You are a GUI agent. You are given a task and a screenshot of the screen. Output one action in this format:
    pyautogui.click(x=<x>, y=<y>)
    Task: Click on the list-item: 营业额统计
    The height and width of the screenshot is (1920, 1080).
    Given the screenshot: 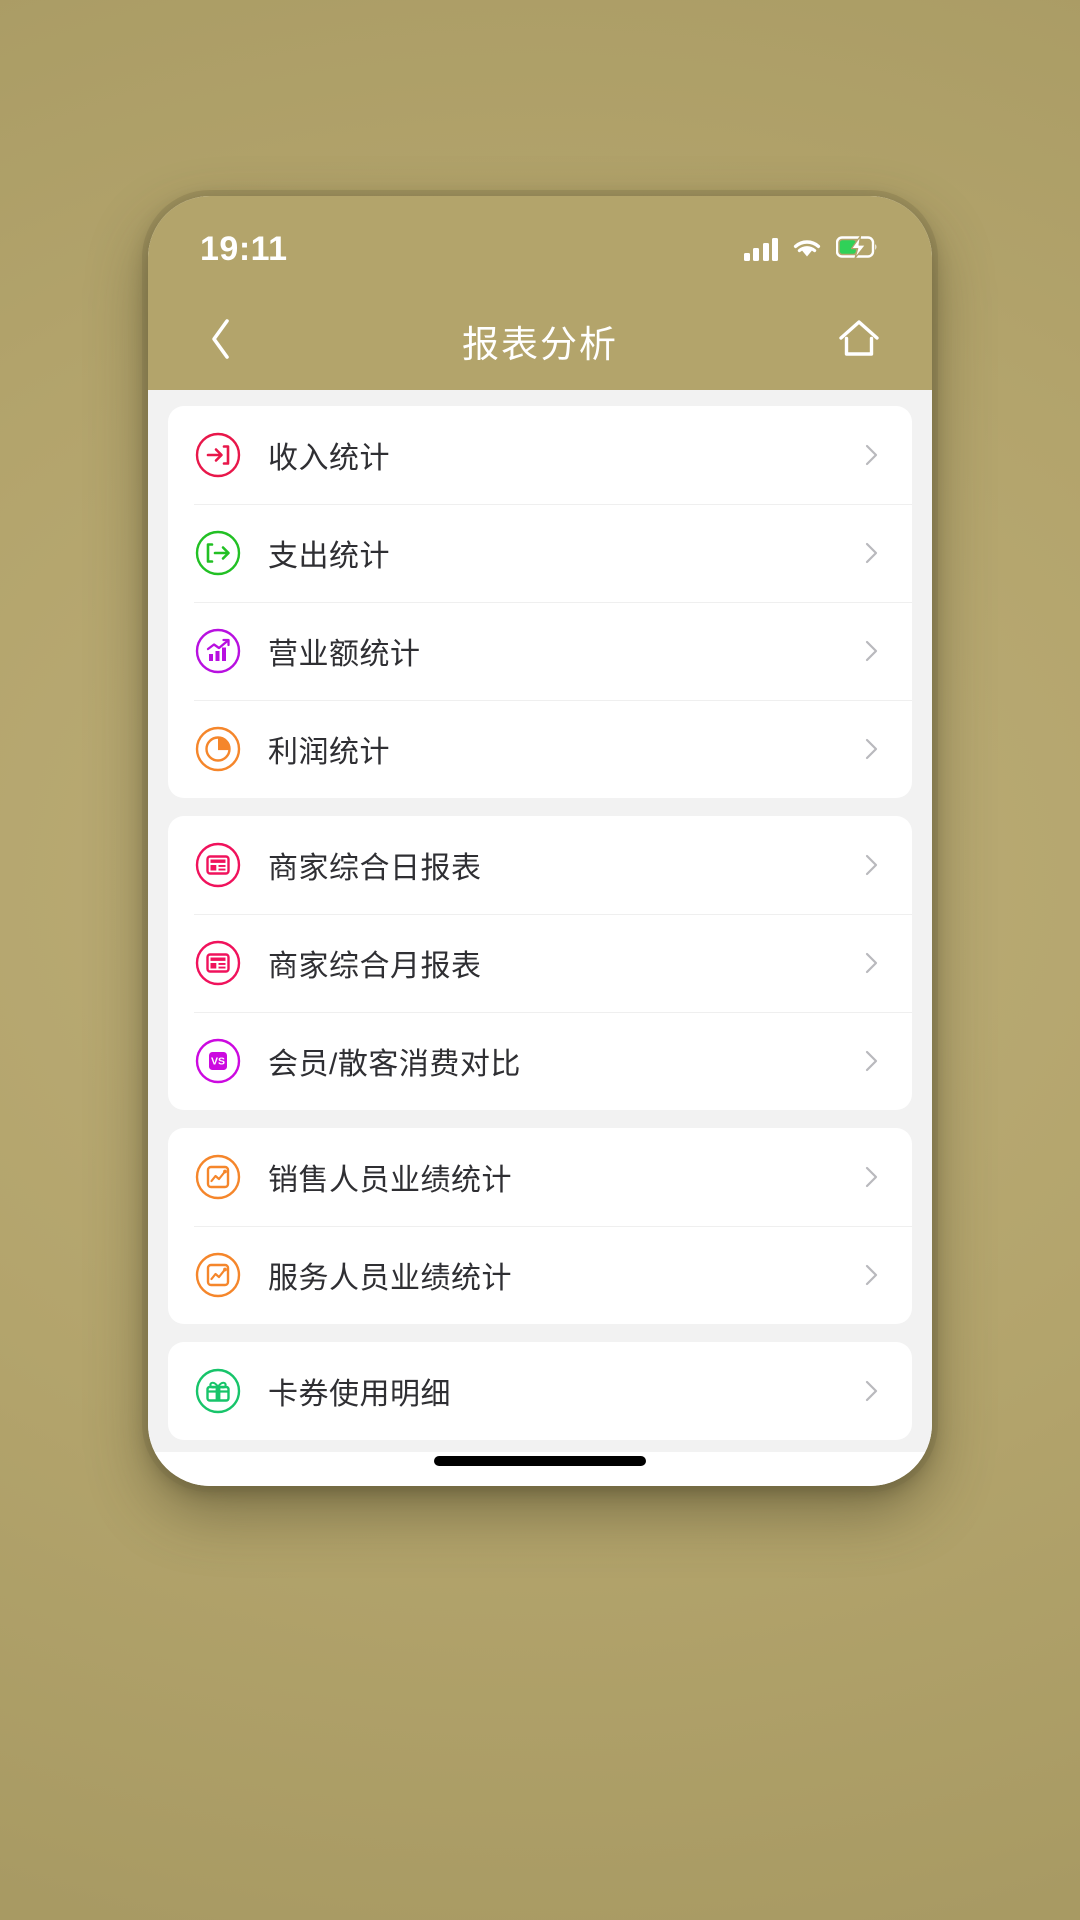 What is the action you would take?
    pyautogui.click(x=540, y=651)
    